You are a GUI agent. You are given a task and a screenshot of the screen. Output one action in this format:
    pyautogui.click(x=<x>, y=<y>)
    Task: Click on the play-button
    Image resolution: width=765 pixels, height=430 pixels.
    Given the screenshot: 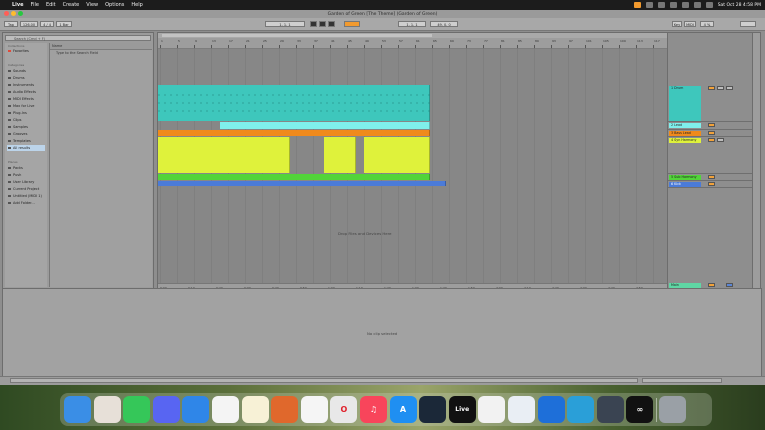 What is the action you would take?
    pyautogui.click(x=313, y=24)
    